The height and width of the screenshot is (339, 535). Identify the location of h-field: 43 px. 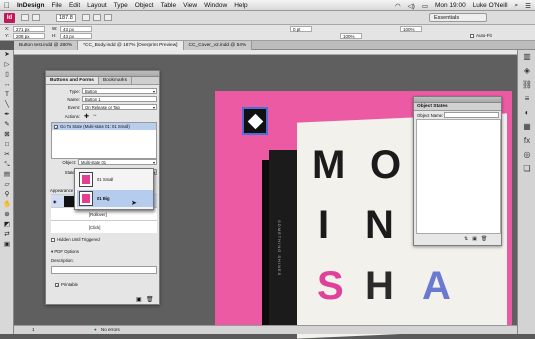
(76, 36).